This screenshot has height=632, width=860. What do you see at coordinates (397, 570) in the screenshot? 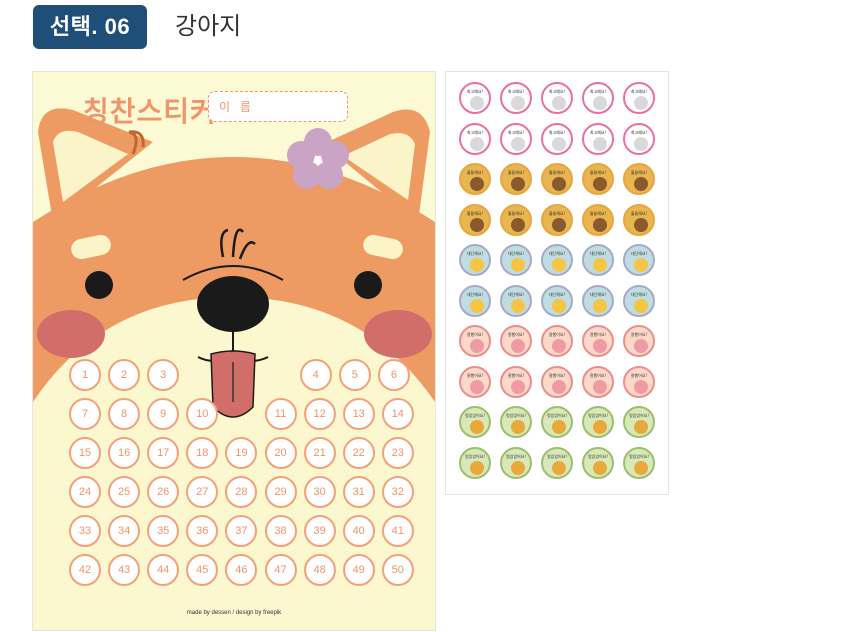
I see `sticker-slot: 50` at bounding box center [397, 570].